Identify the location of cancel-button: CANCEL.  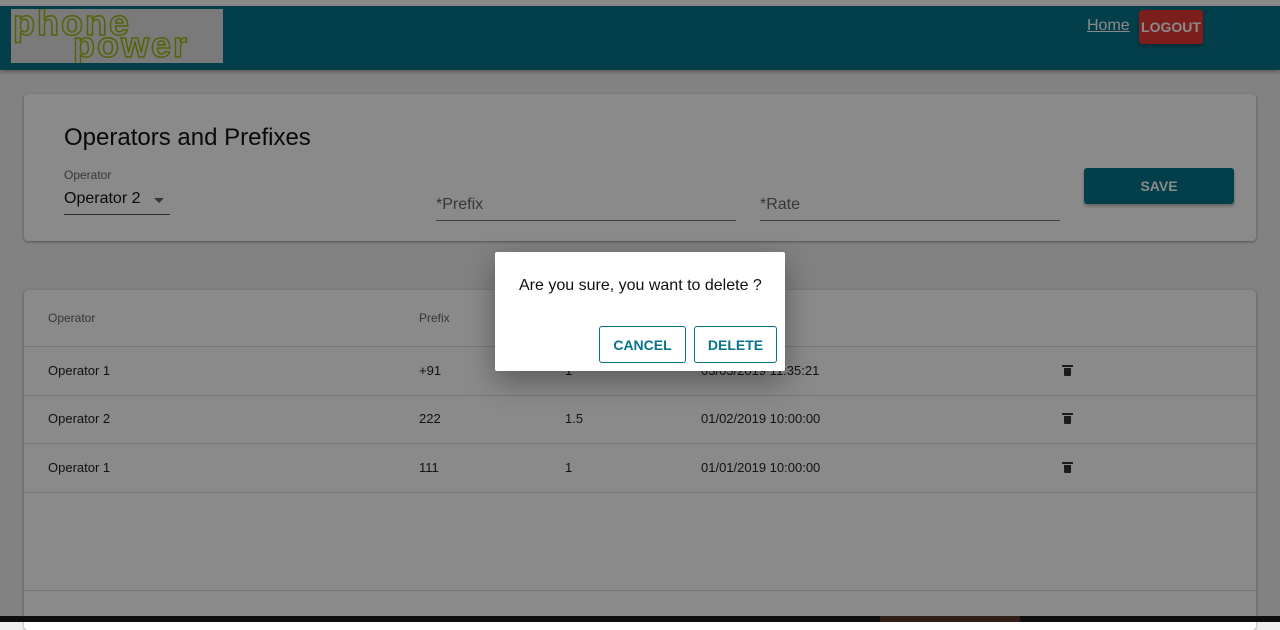
(642, 344).